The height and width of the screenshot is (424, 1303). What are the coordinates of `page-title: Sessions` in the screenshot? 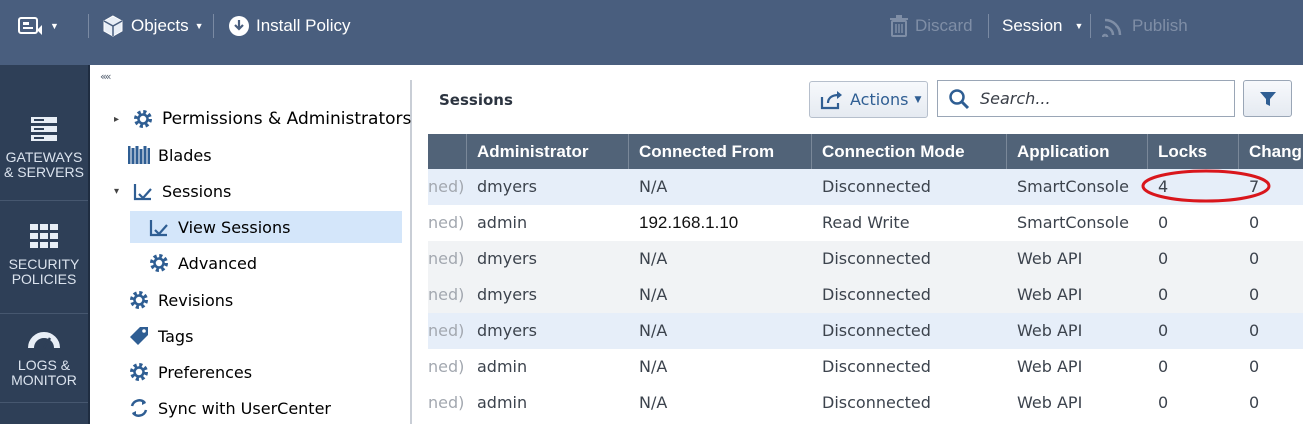 It's located at (476, 100).